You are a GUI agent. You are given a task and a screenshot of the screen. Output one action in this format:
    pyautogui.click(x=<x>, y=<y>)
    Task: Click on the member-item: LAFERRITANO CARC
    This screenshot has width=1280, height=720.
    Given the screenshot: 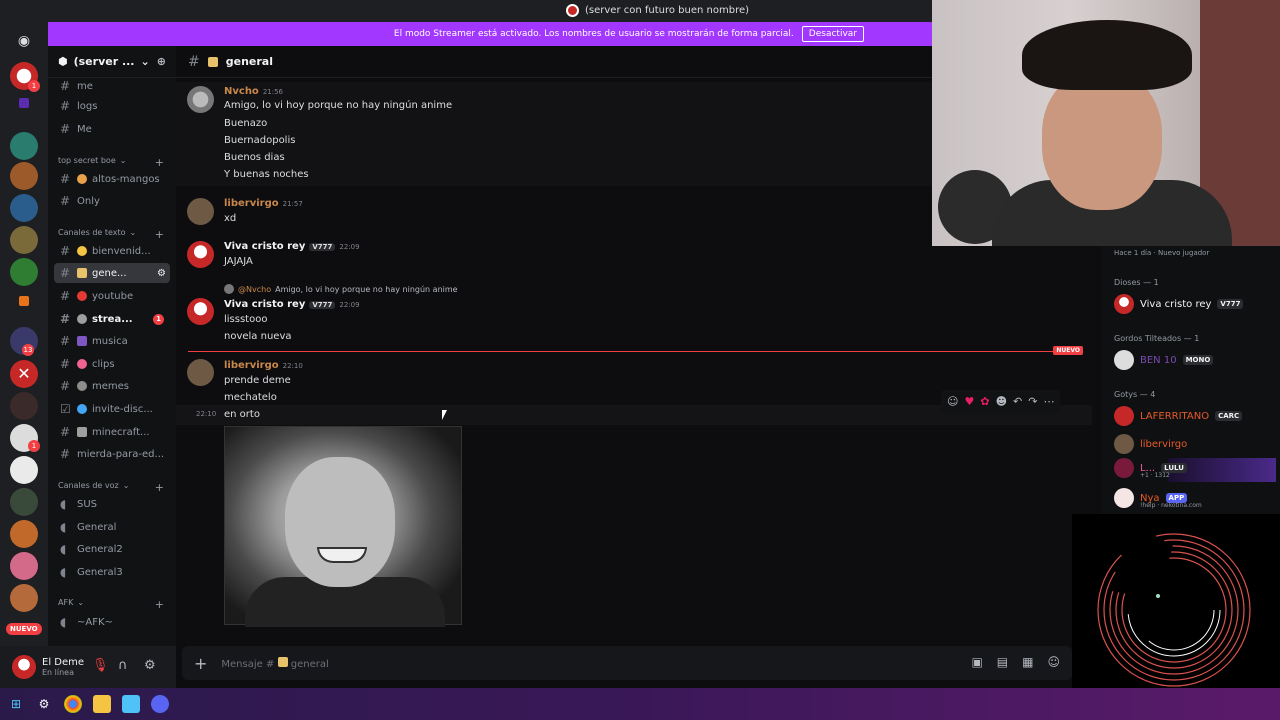 What is the action you would take?
    pyautogui.click(x=1178, y=416)
    